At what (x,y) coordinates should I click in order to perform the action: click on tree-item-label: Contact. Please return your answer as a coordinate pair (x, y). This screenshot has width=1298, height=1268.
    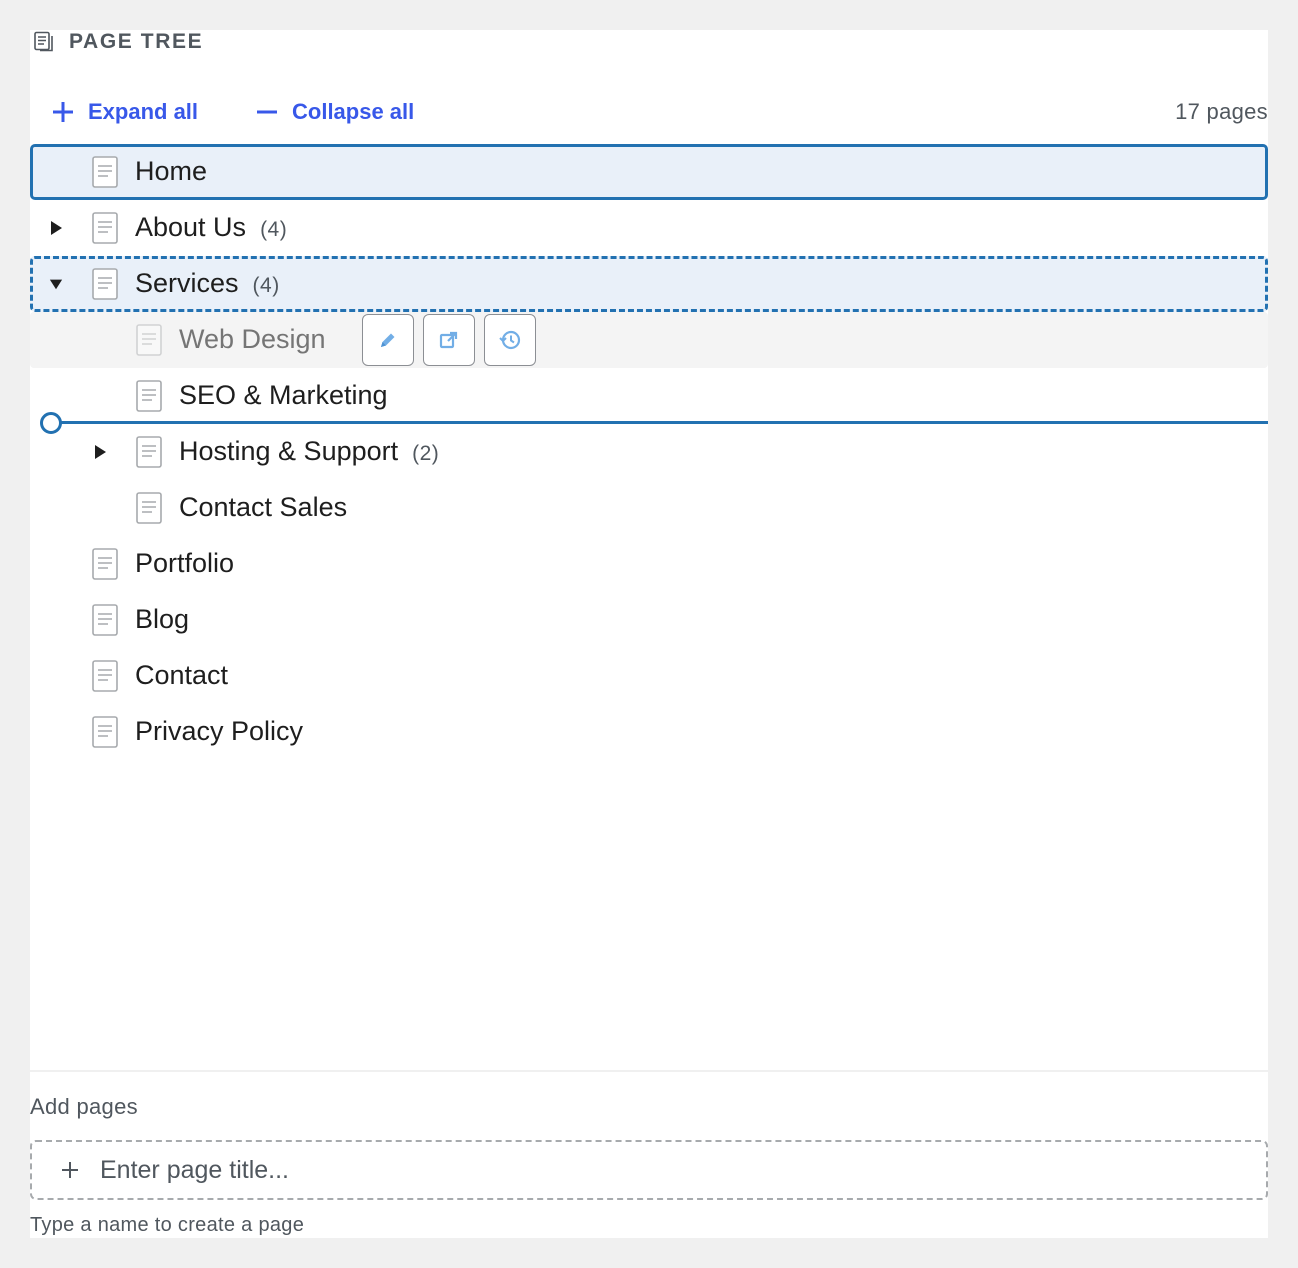
    Looking at the image, I should click on (181, 675).